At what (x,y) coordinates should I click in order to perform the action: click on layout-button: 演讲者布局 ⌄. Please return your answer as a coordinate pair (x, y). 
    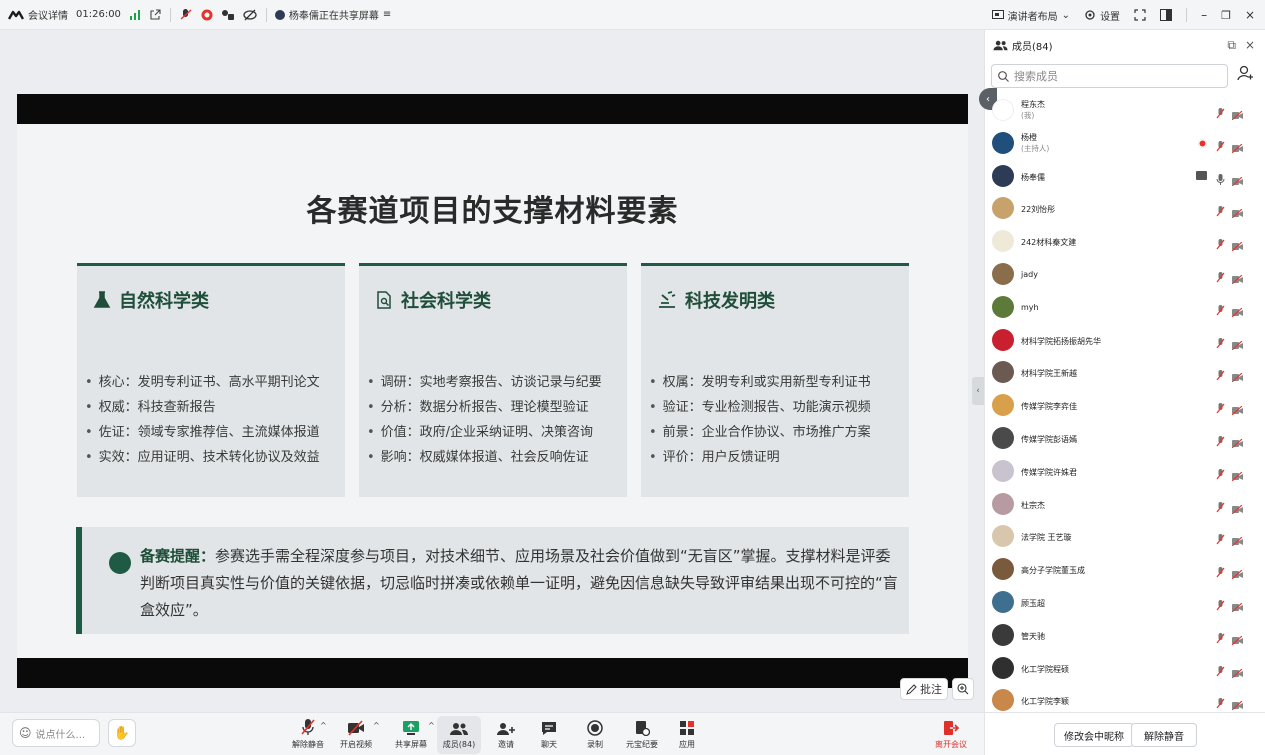
    Looking at the image, I should click on (1030, 15).